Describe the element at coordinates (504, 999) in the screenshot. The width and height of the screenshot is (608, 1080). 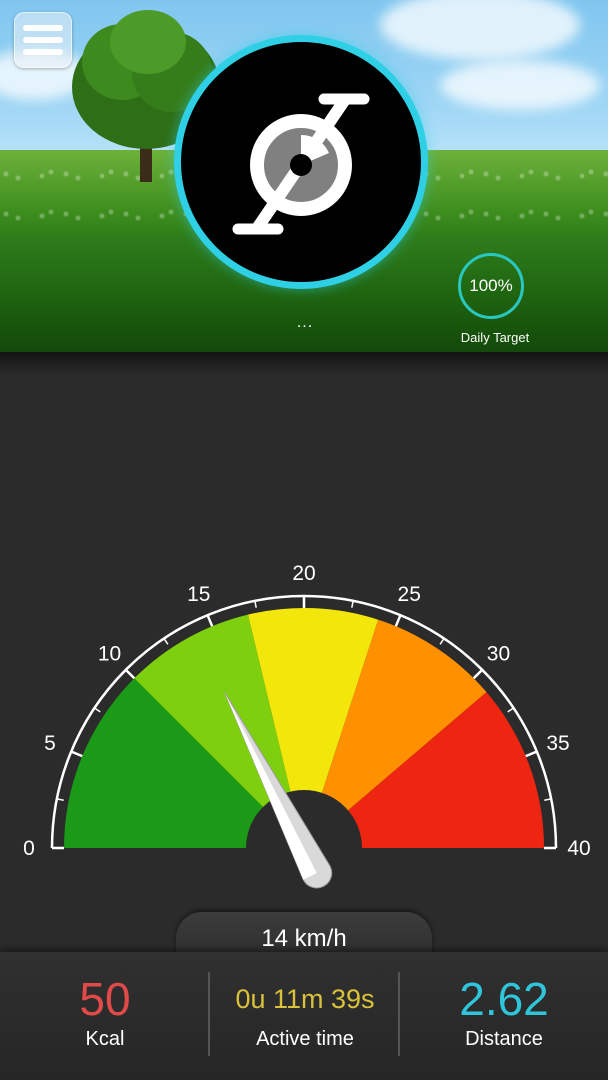
I see `distance-value: 2.62` at that location.